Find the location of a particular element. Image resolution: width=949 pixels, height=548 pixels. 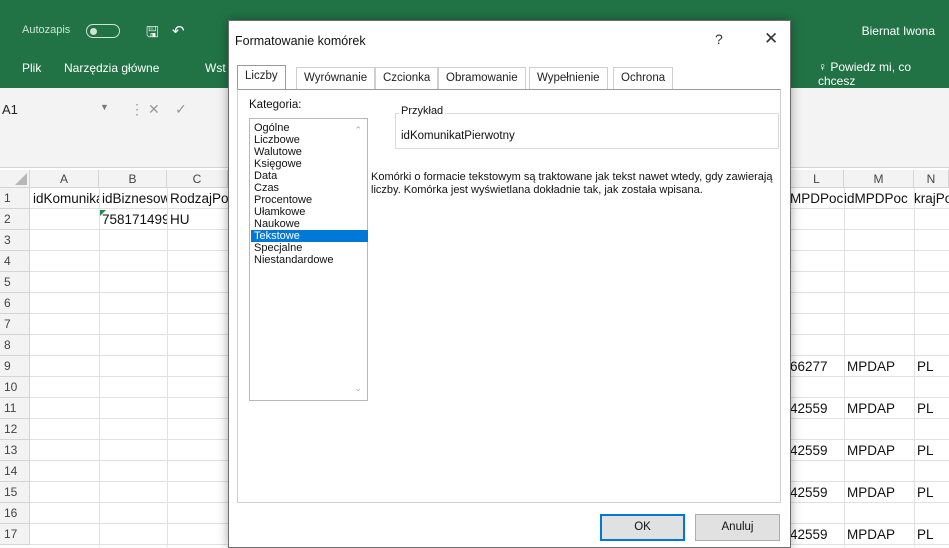

tab-liczby: Liczby is located at coordinates (261, 77).